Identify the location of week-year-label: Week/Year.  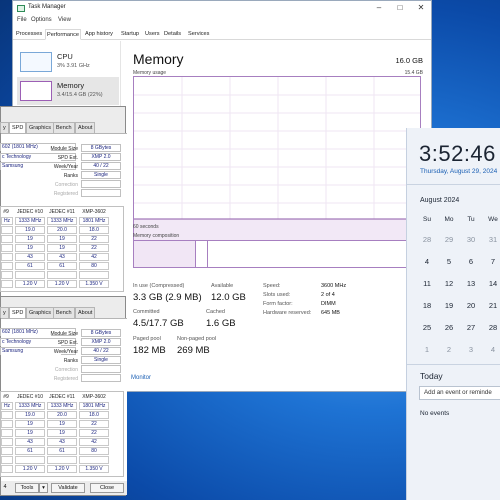
(65, 167).